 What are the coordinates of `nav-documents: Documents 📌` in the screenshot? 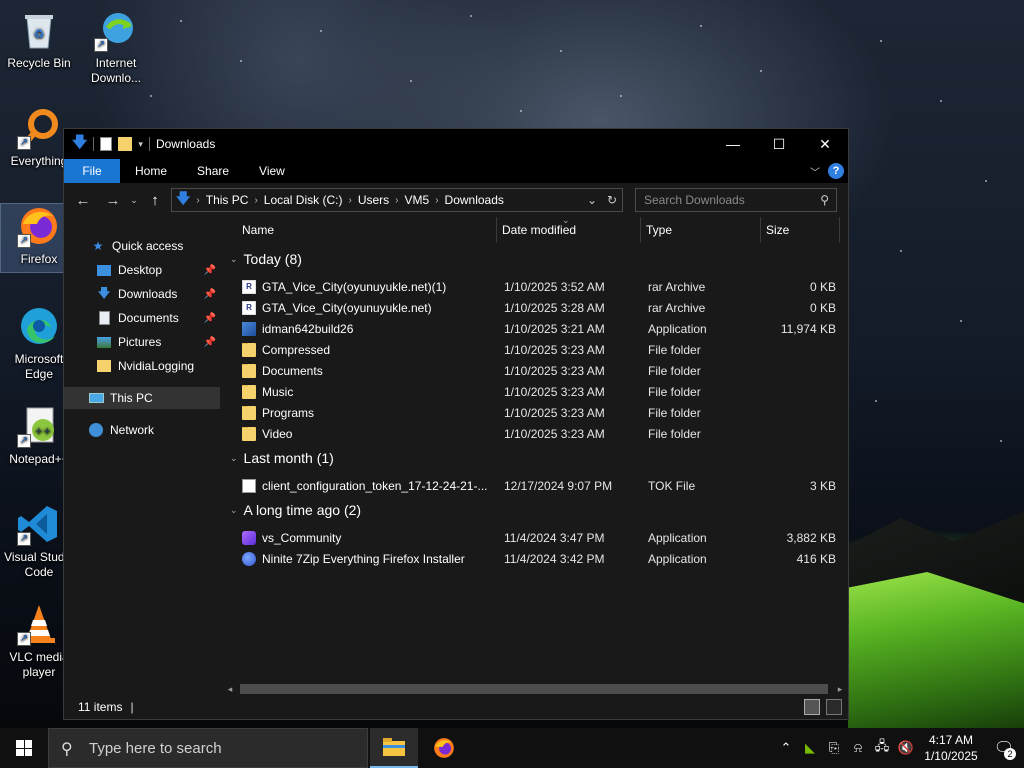 It's located at (156, 318).